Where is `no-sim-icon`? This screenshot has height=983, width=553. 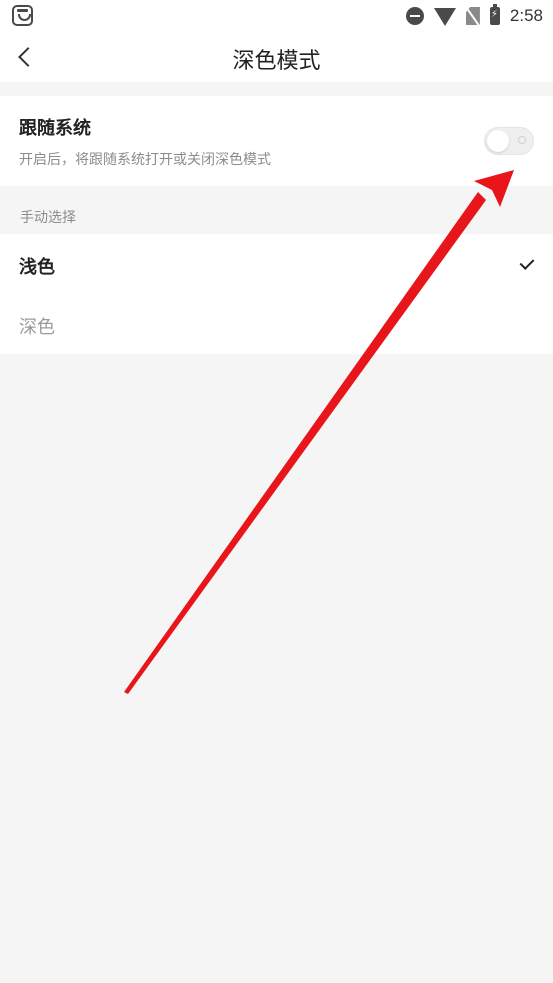
no-sim-icon is located at coordinates (472, 16).